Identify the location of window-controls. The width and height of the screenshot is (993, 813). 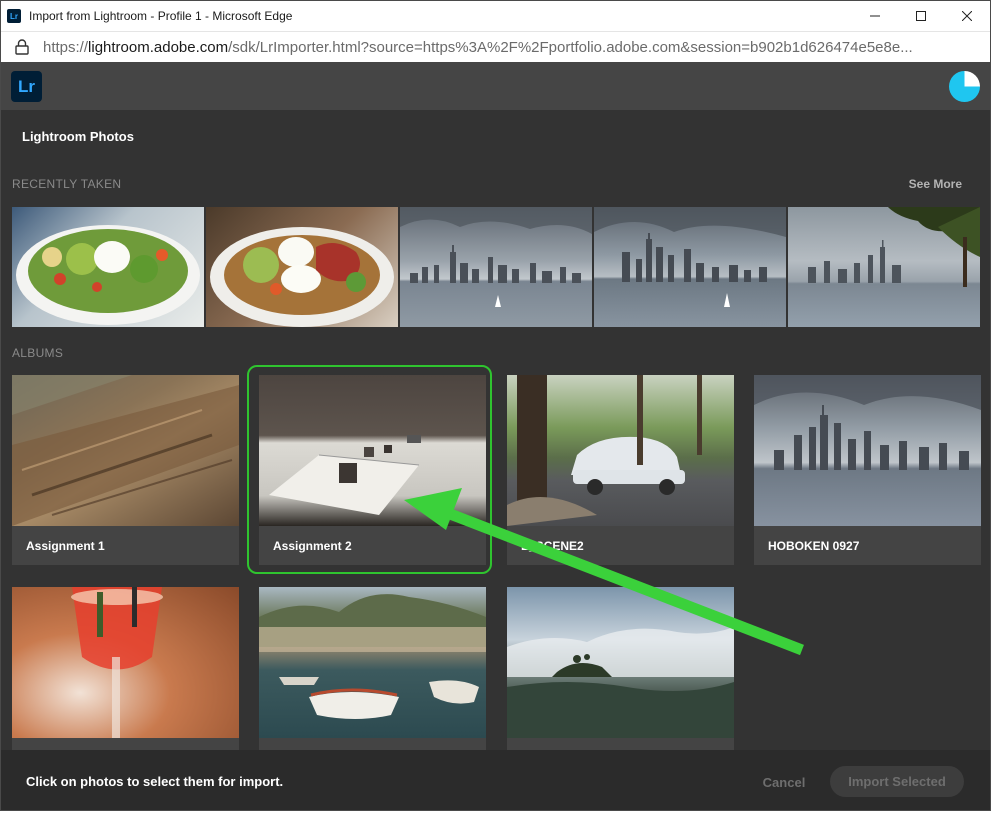
(921, 16).